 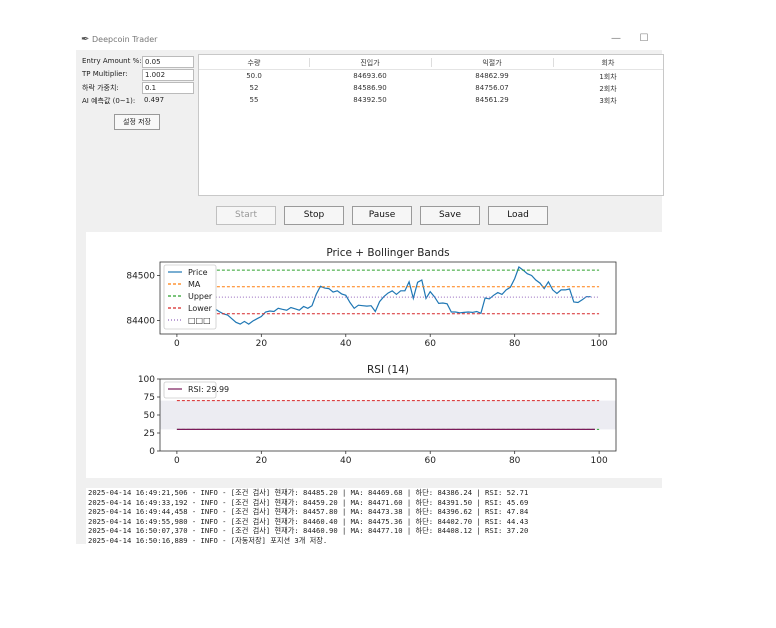 I want to click on table-cell: 84586.90, so click(x=370, y=88).